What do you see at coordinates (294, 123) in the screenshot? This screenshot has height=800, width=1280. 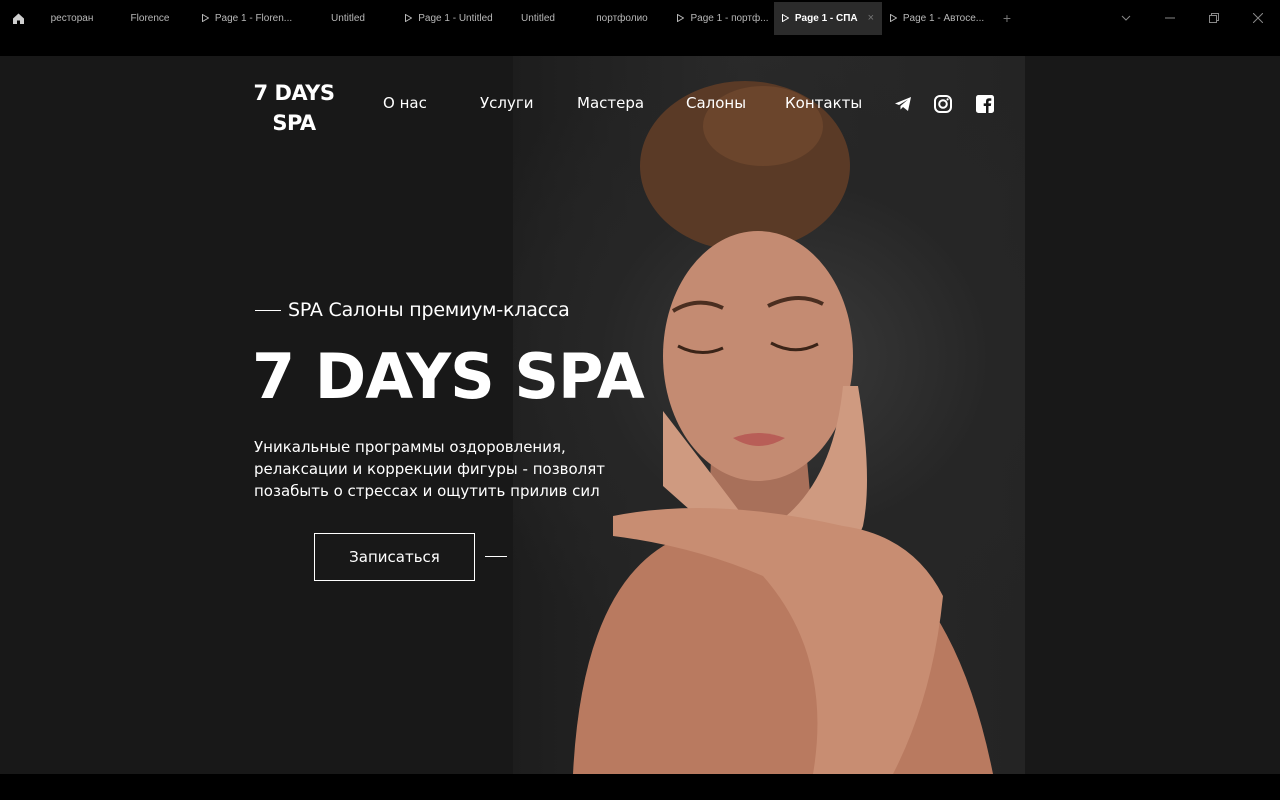 I see `logo-line-2: SPA` at bounding box center [294, 123].